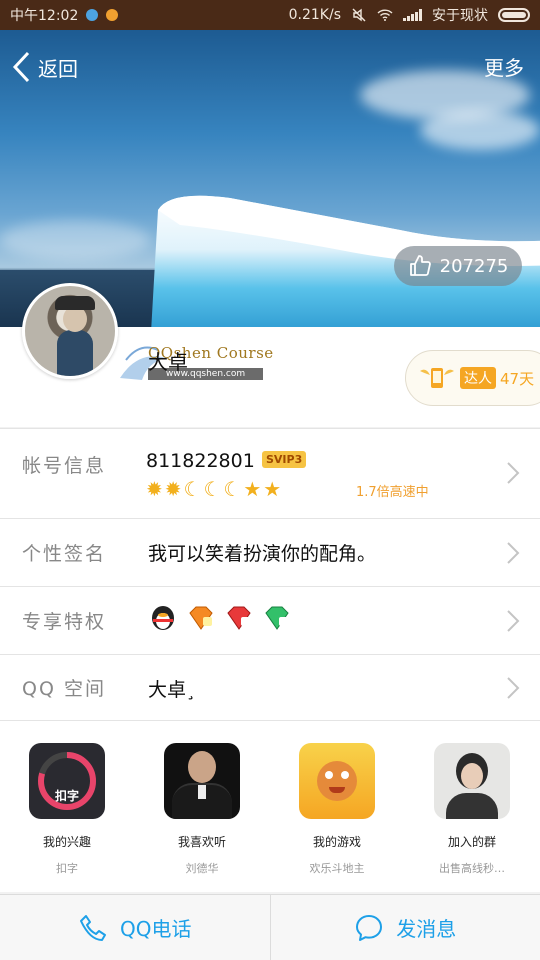  Describe the element at coordinates (270, 15) in the screenshot. I see `status-bar: 中午12:02 0.21K/s 安于现状` at that location.